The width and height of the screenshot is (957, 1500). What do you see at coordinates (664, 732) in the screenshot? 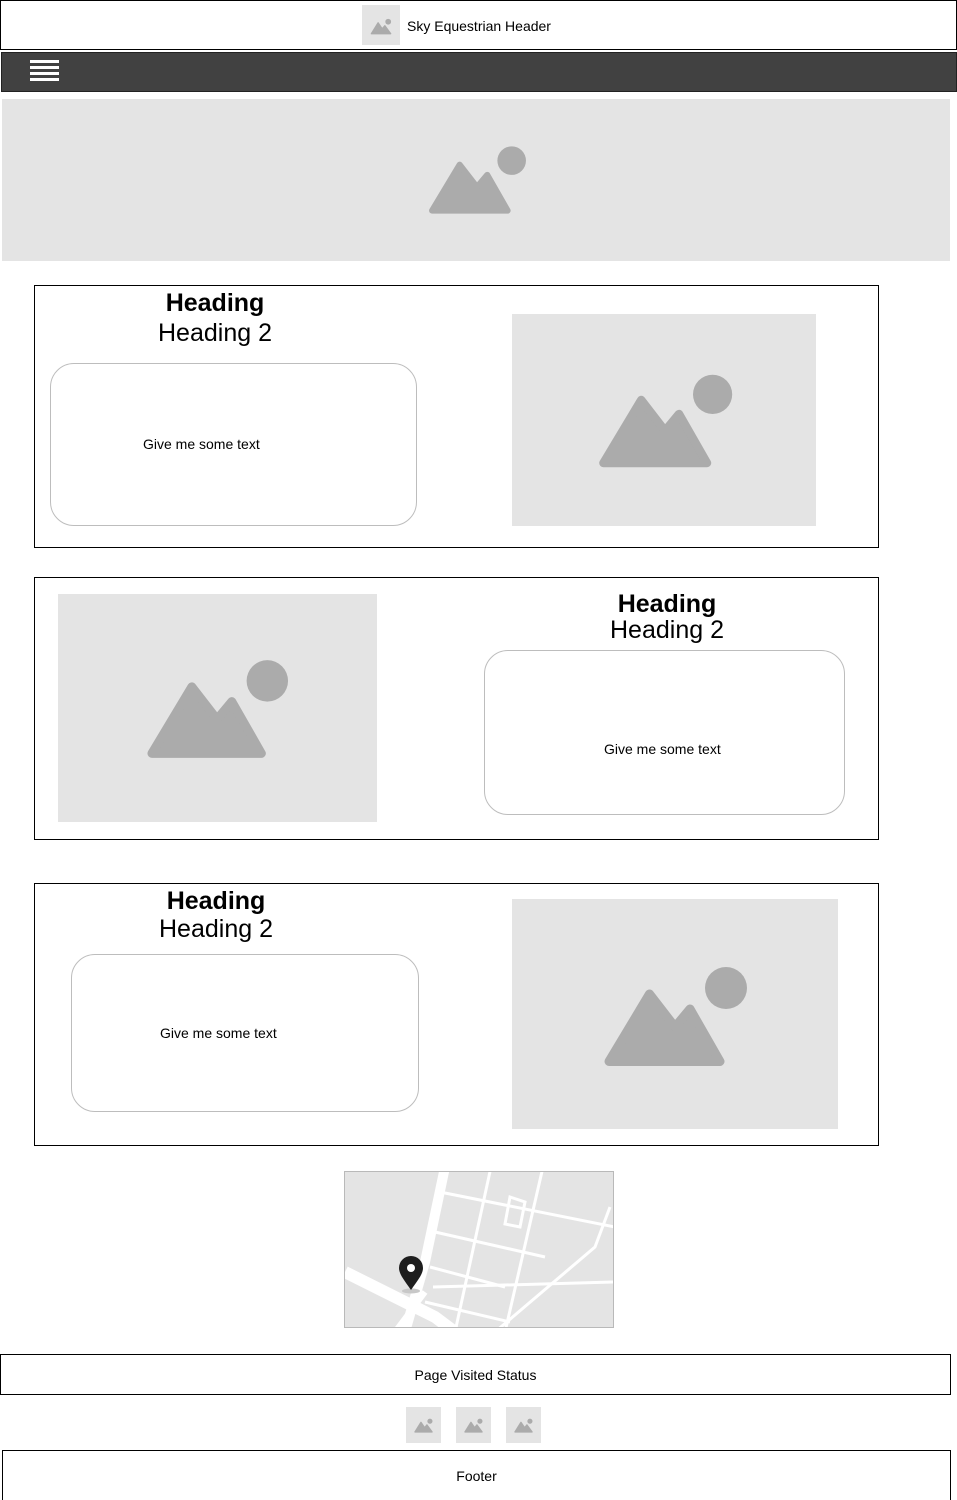
I see `text-box` at bounding box center [664, 732].